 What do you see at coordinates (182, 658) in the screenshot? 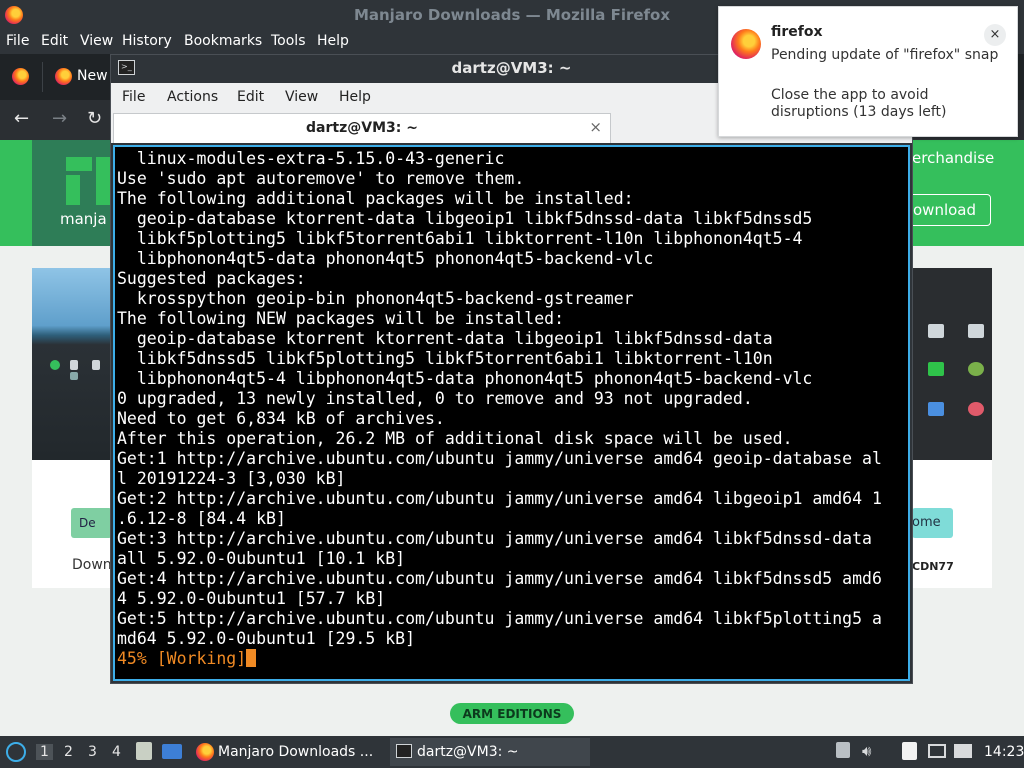
I see `progress-status: 45% [Working]` at bounding box center [182, 658].